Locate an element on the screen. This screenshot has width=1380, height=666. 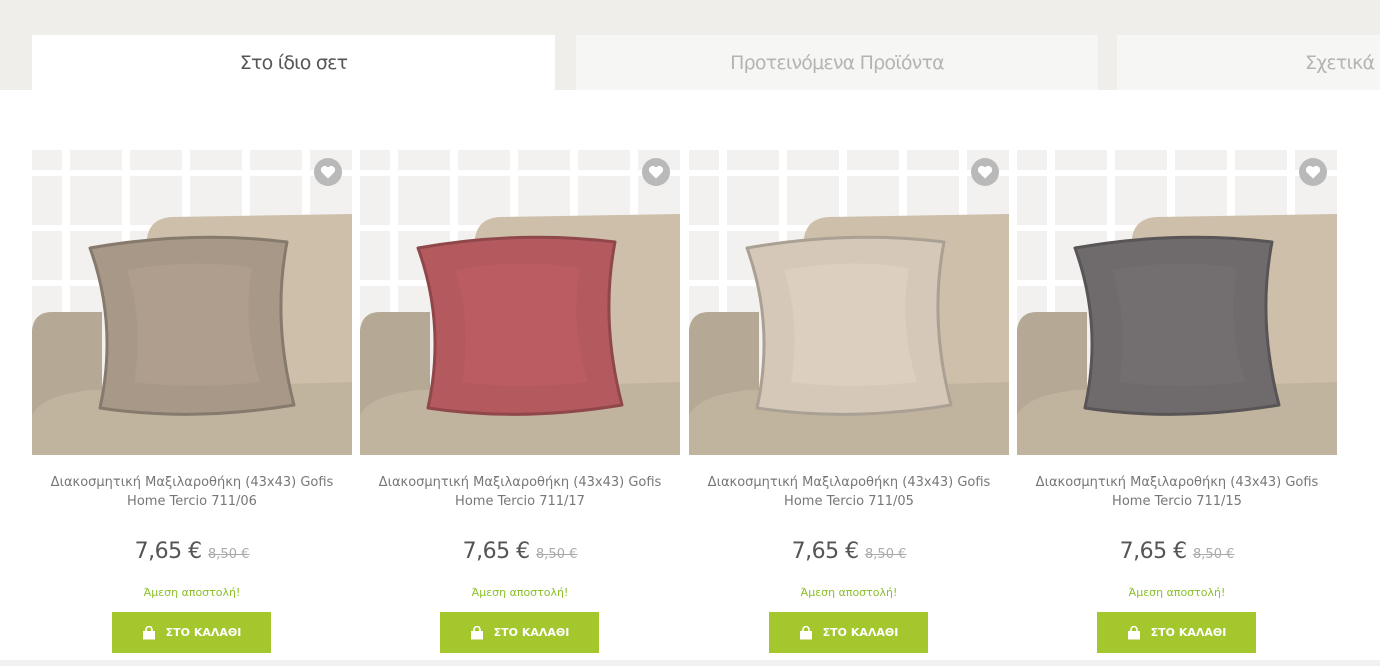
section-divider is located at coordinates (690, 663).